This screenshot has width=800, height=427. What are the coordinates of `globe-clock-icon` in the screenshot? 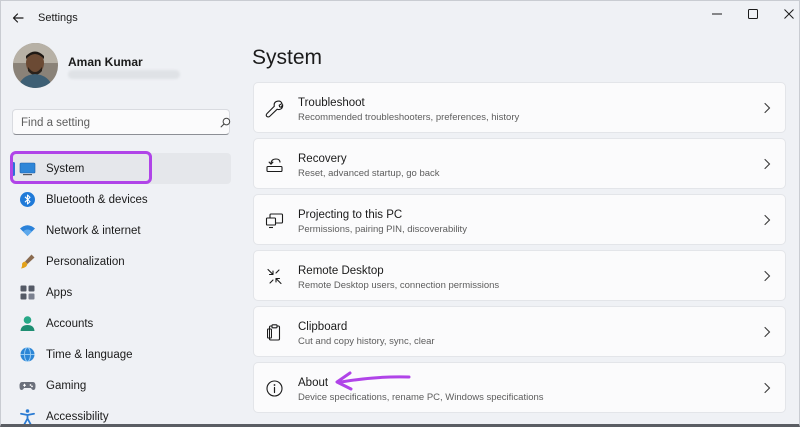 It's located at (27, 354).